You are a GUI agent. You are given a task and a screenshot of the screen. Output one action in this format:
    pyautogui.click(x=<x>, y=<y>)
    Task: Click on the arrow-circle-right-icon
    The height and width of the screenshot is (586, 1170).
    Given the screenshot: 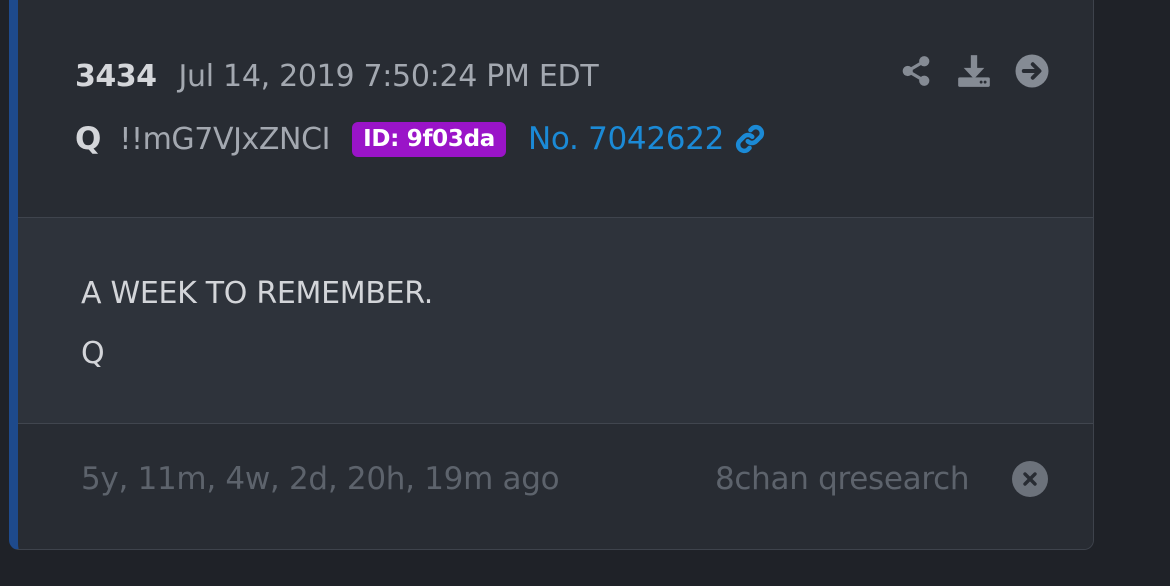 What is the action you would take?
    pyautogui.click(x=1032, y=71)
    